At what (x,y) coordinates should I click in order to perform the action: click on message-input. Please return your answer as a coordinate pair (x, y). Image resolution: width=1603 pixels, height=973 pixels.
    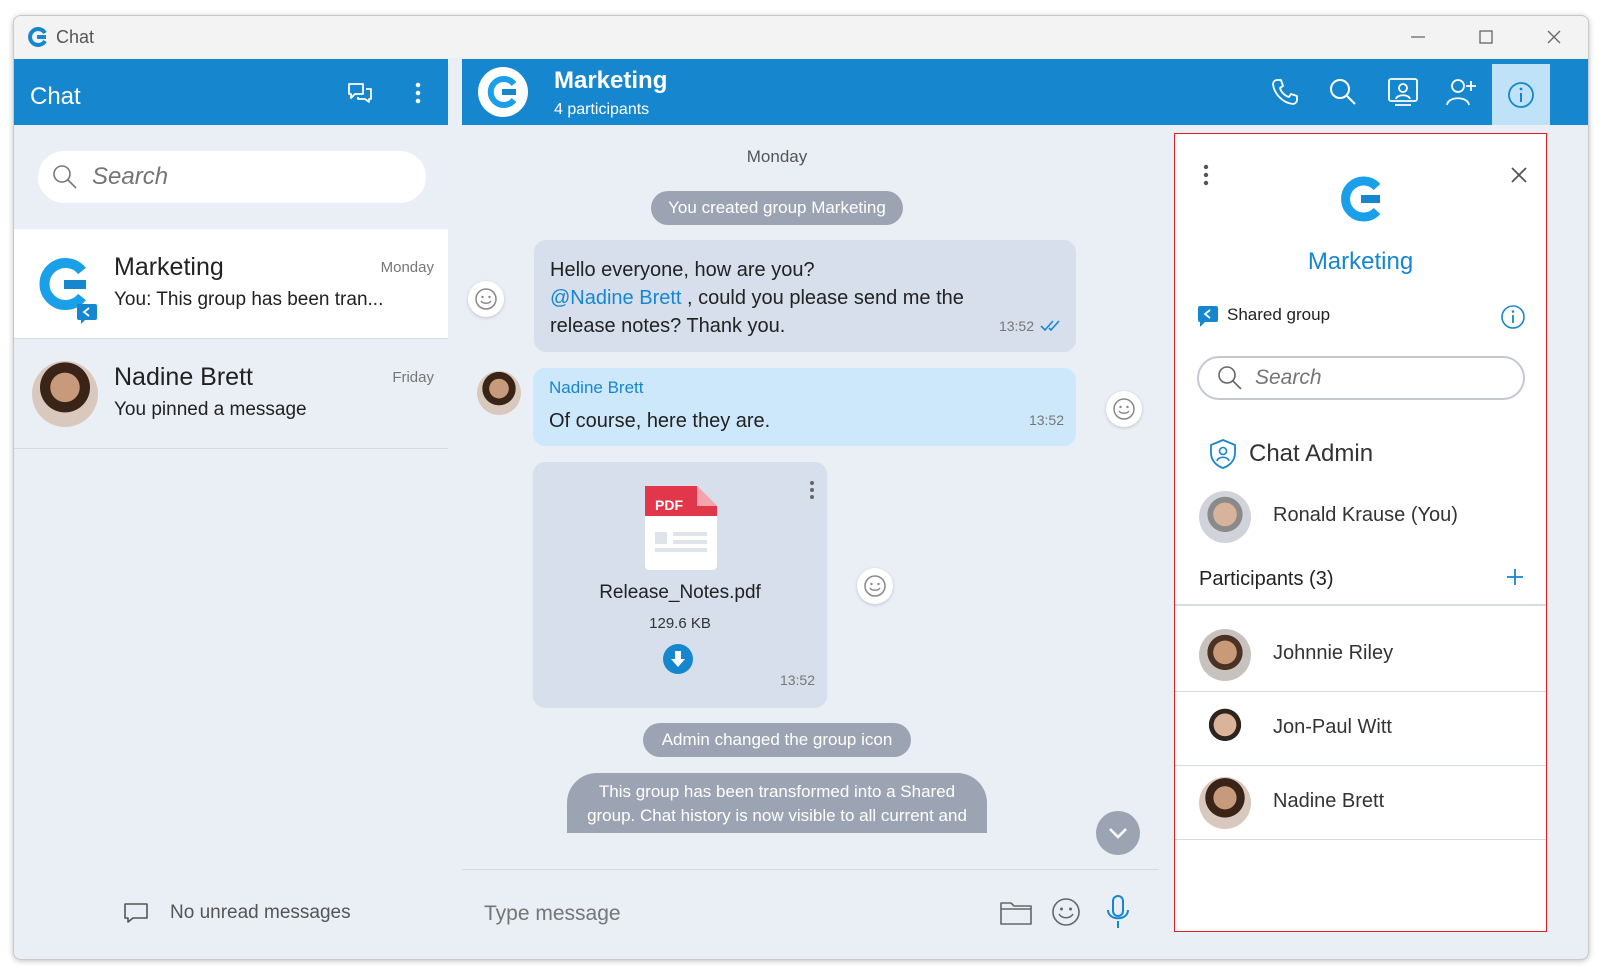
    Looking at the image, I should click on (724, 914).